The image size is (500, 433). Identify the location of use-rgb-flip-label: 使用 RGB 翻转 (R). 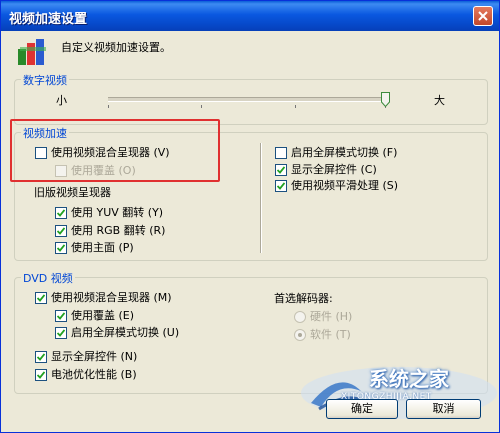
(118, 231).